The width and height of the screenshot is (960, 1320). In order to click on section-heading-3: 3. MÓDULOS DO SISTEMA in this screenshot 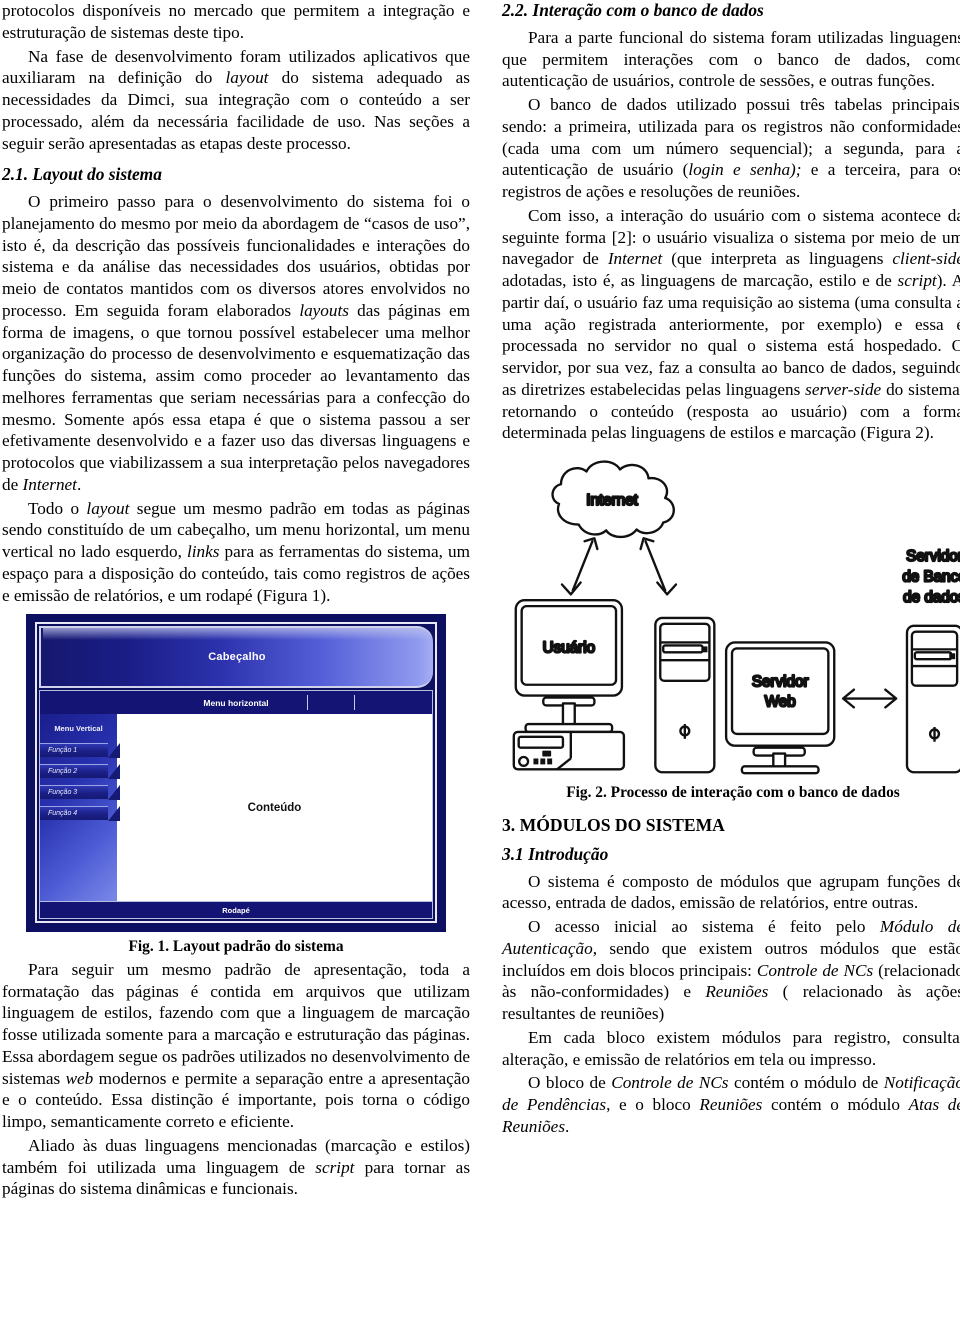, I will do `click(613, 824)`.